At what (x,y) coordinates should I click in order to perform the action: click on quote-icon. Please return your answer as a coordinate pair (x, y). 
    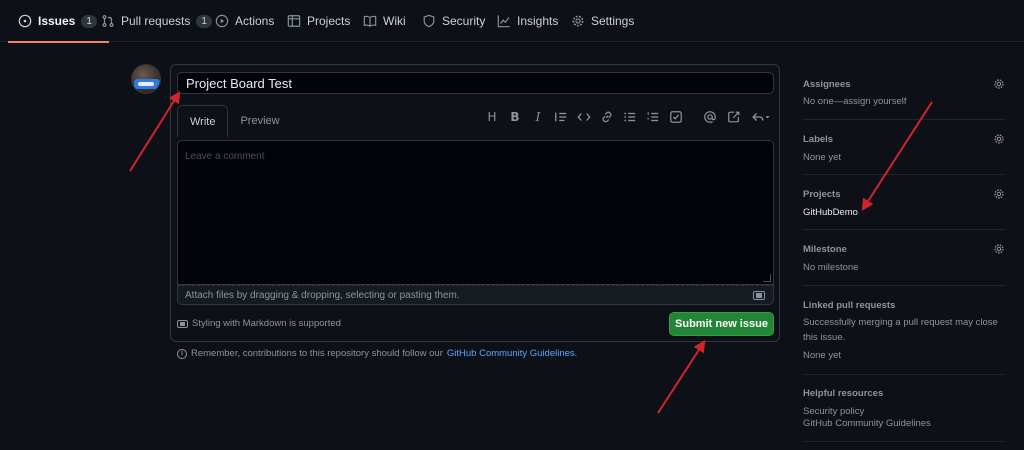
    Looking at the image, I should click on (561, 117).